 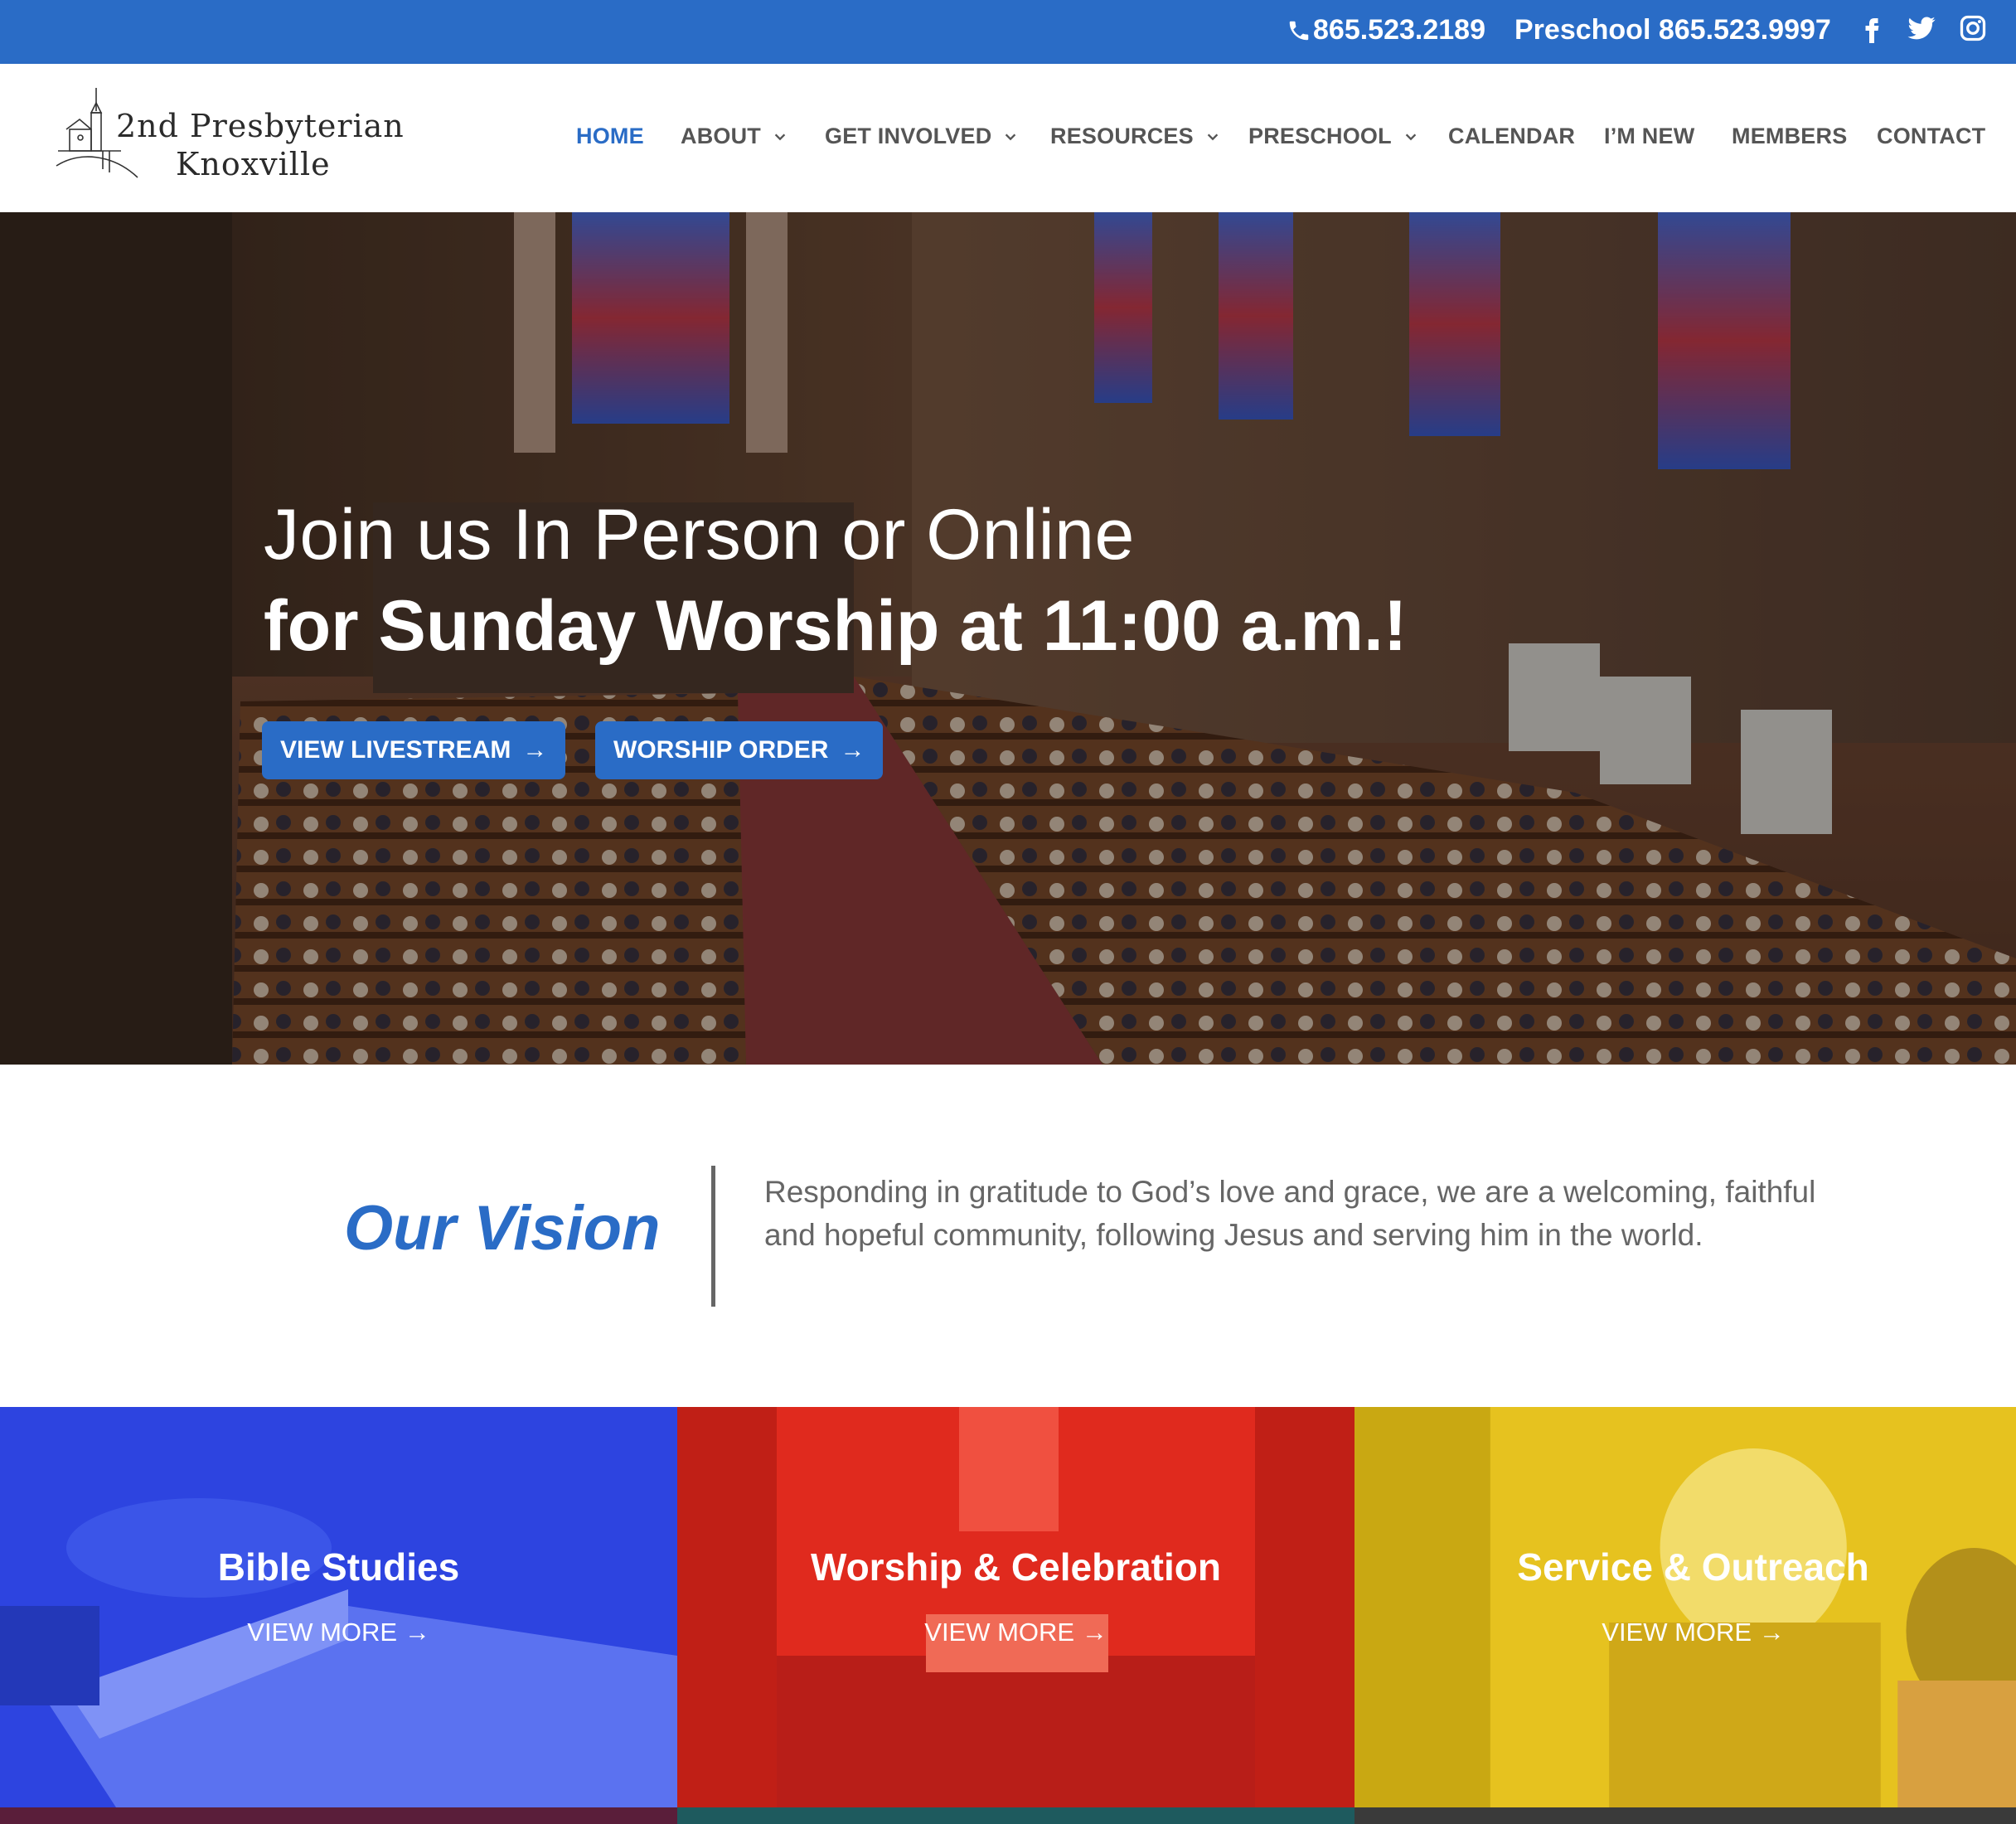 I want to click on tile-title: Worship & Celebration, so click(x=1016, y=1567).